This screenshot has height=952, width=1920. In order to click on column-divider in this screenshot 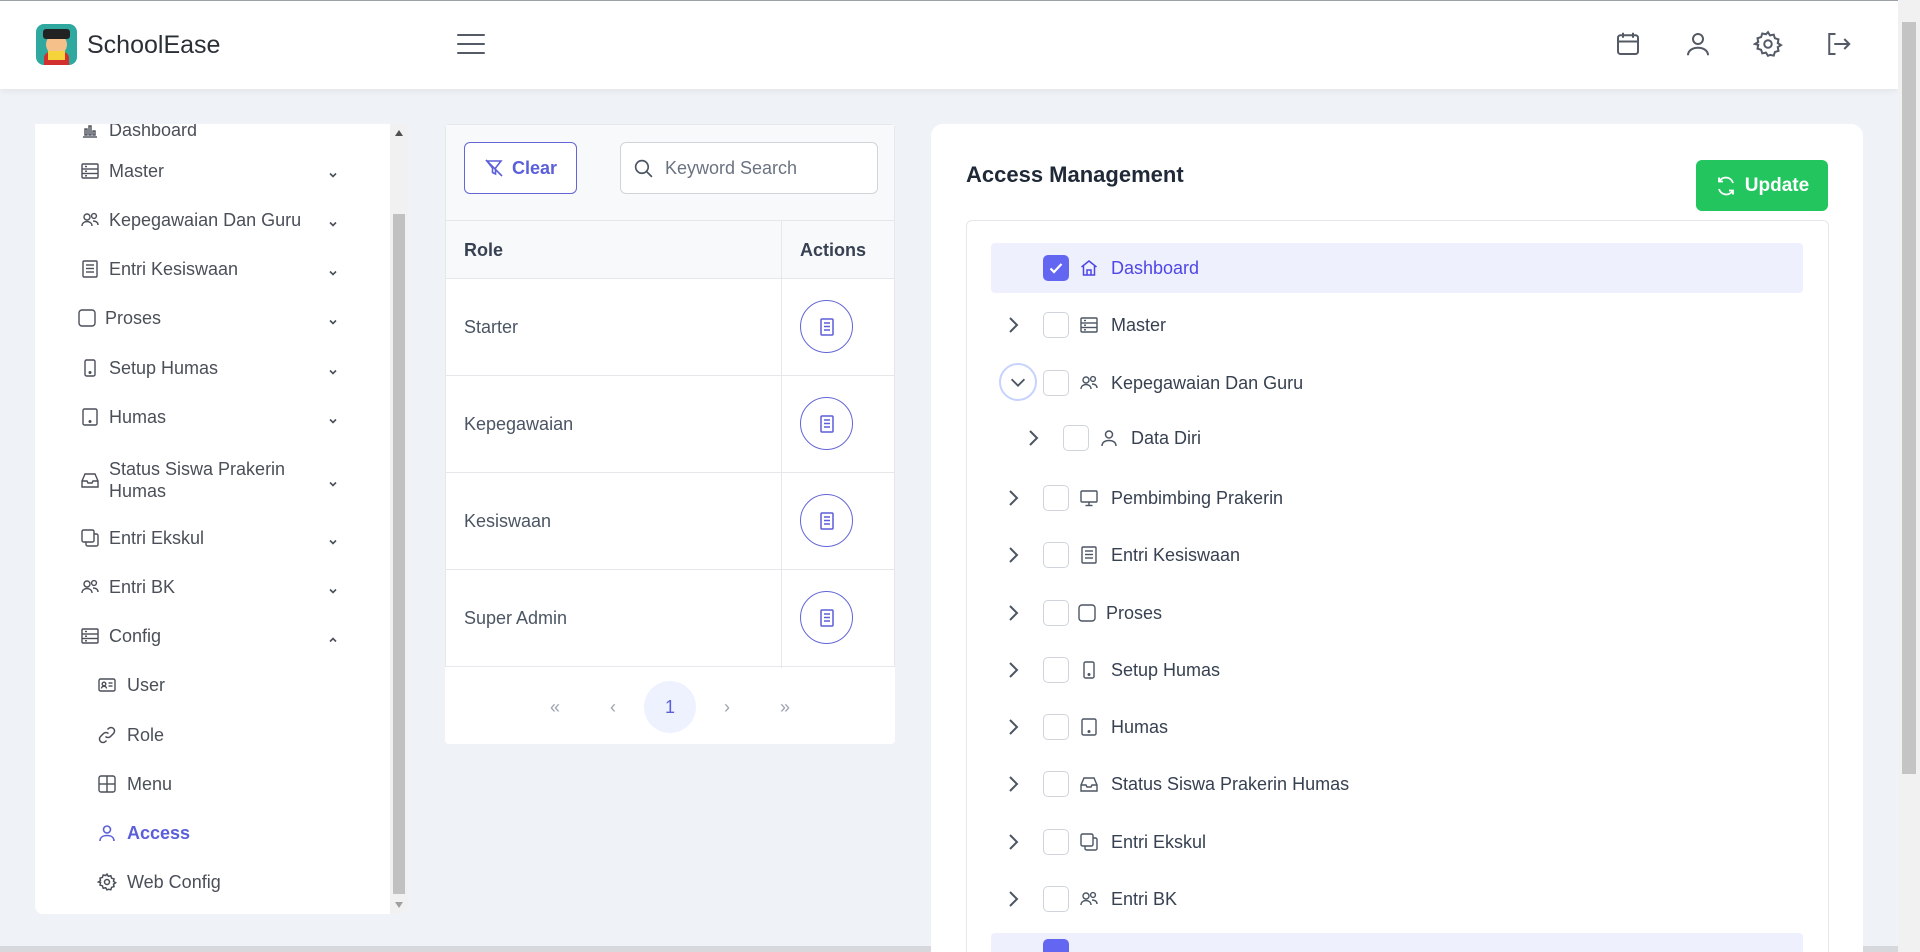, I will do `click(781, 444)`.